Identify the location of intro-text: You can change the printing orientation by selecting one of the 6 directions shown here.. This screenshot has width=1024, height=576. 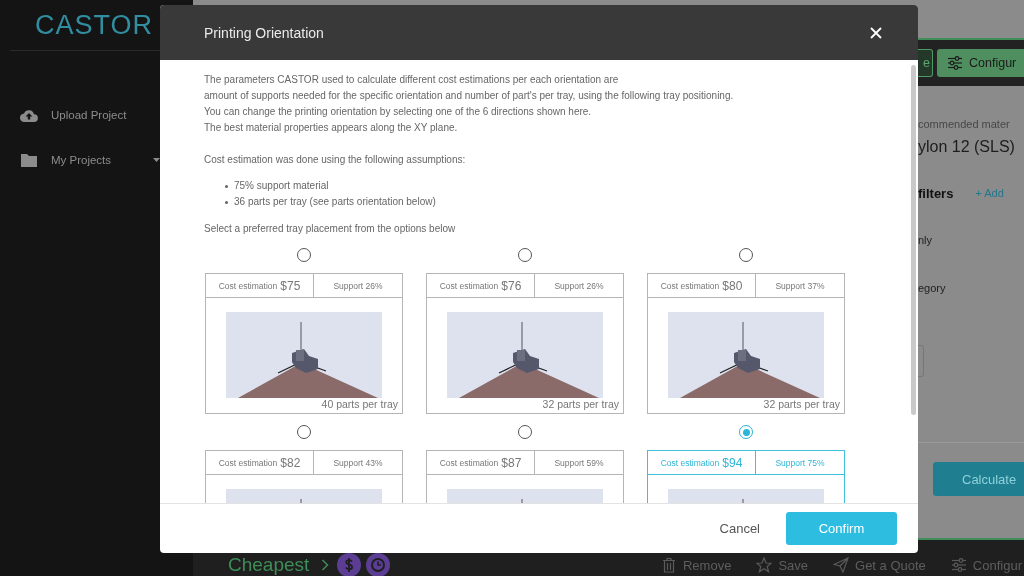
(398, 112).